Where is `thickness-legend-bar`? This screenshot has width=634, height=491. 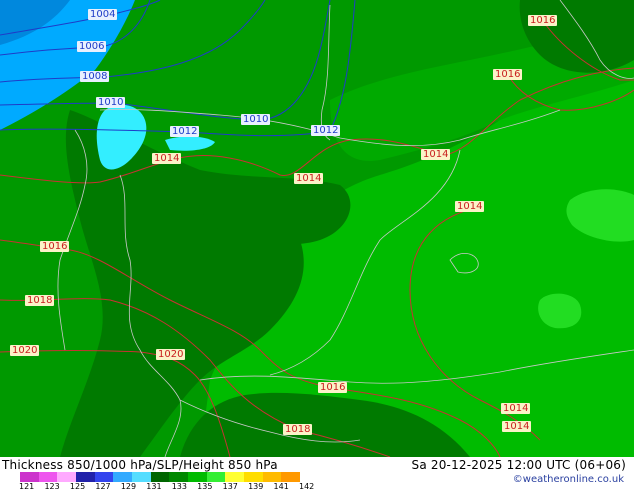 thickness-legend-bar is located at coordinates (160, 477).